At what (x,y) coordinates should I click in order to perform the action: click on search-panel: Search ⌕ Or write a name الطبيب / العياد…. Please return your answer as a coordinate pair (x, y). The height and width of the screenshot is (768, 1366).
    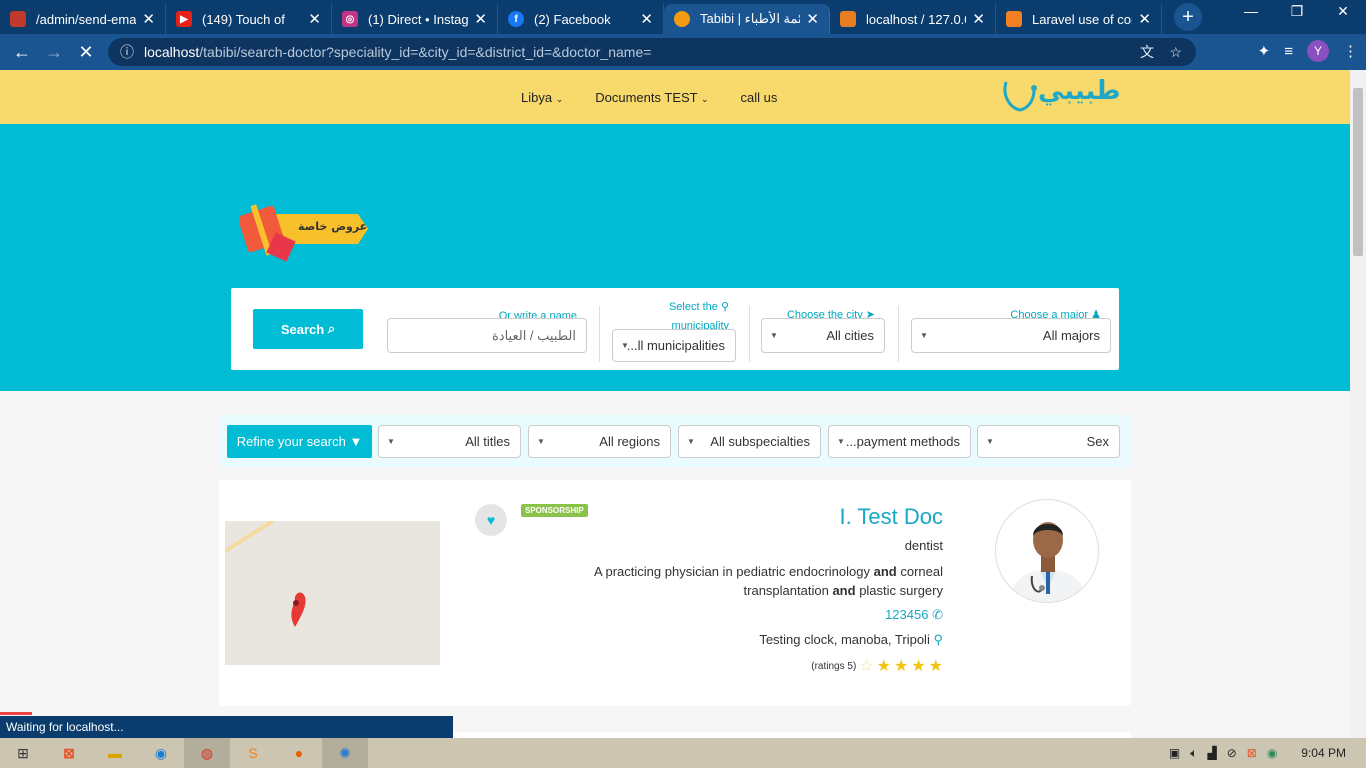
    Looking at the image, I should click on (677, 329).